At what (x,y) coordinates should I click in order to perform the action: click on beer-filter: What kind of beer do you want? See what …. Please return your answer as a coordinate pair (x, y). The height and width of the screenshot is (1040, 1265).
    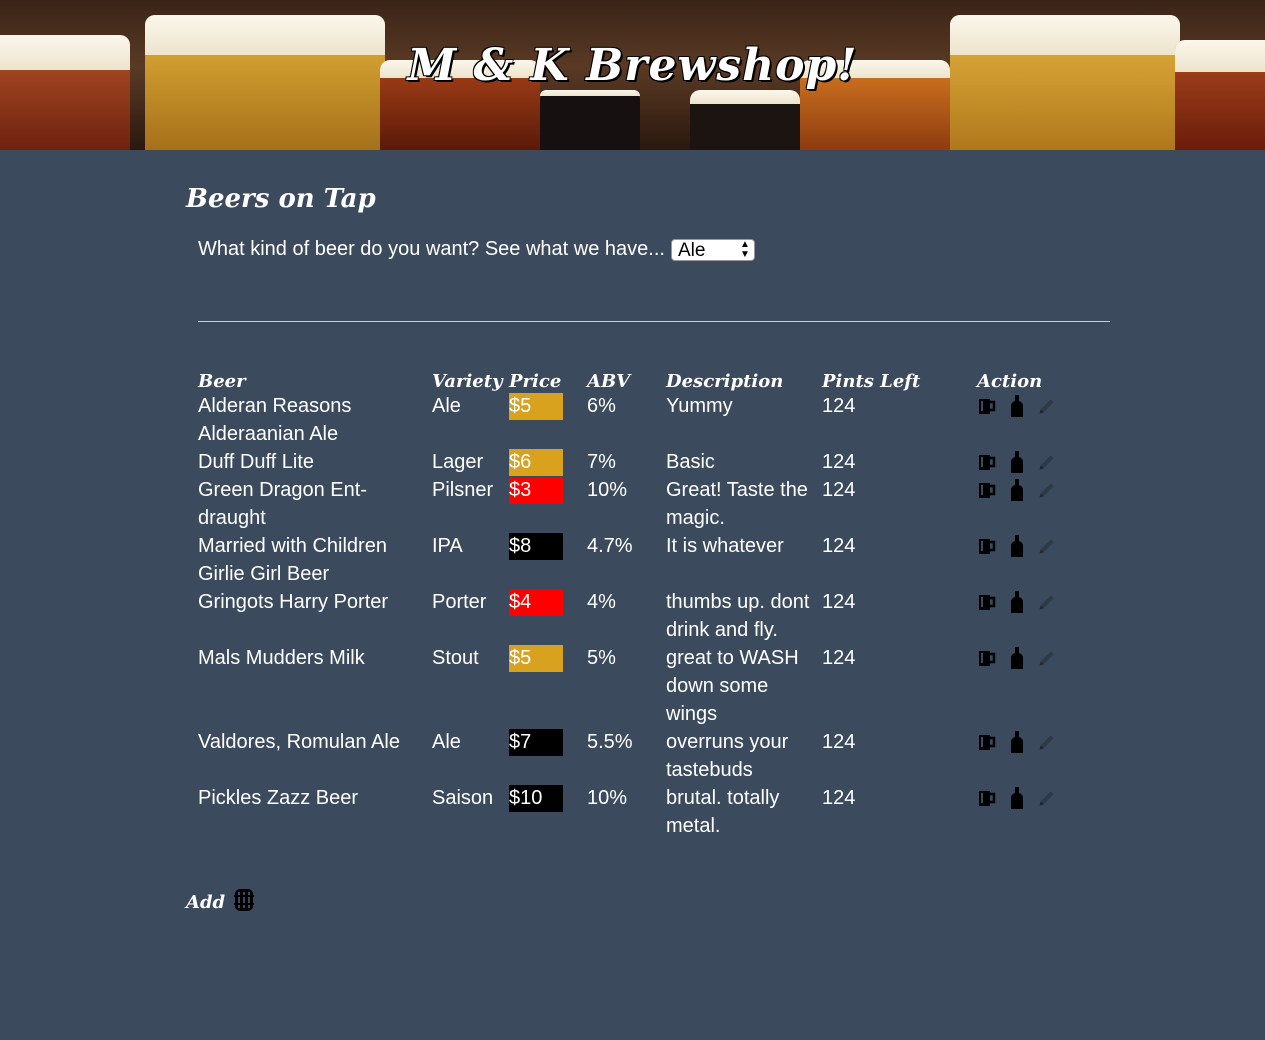
    Looking at the image, I should click on (476, 249).